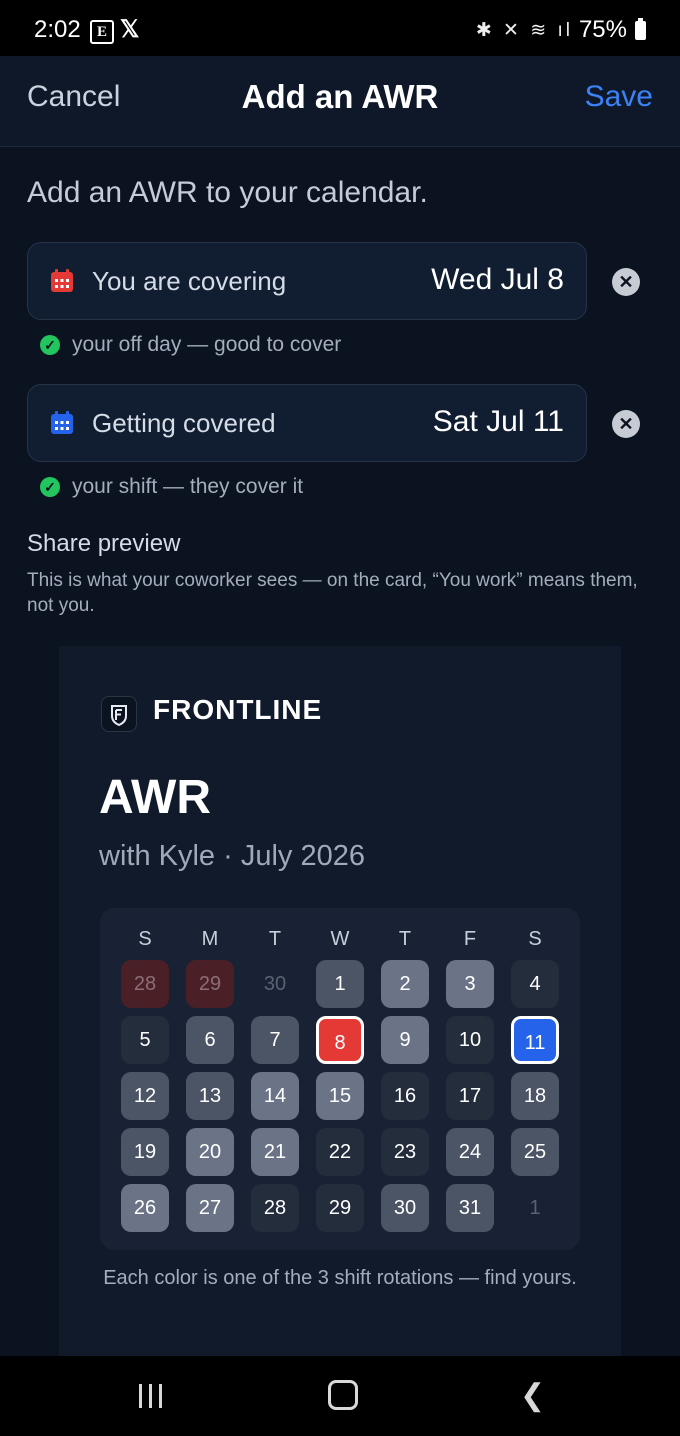  What do you see at coordinates (497, 279) in the screenshot?
I see `covering-date-value: Wed Jul 8` at bounding box center [497, 279].